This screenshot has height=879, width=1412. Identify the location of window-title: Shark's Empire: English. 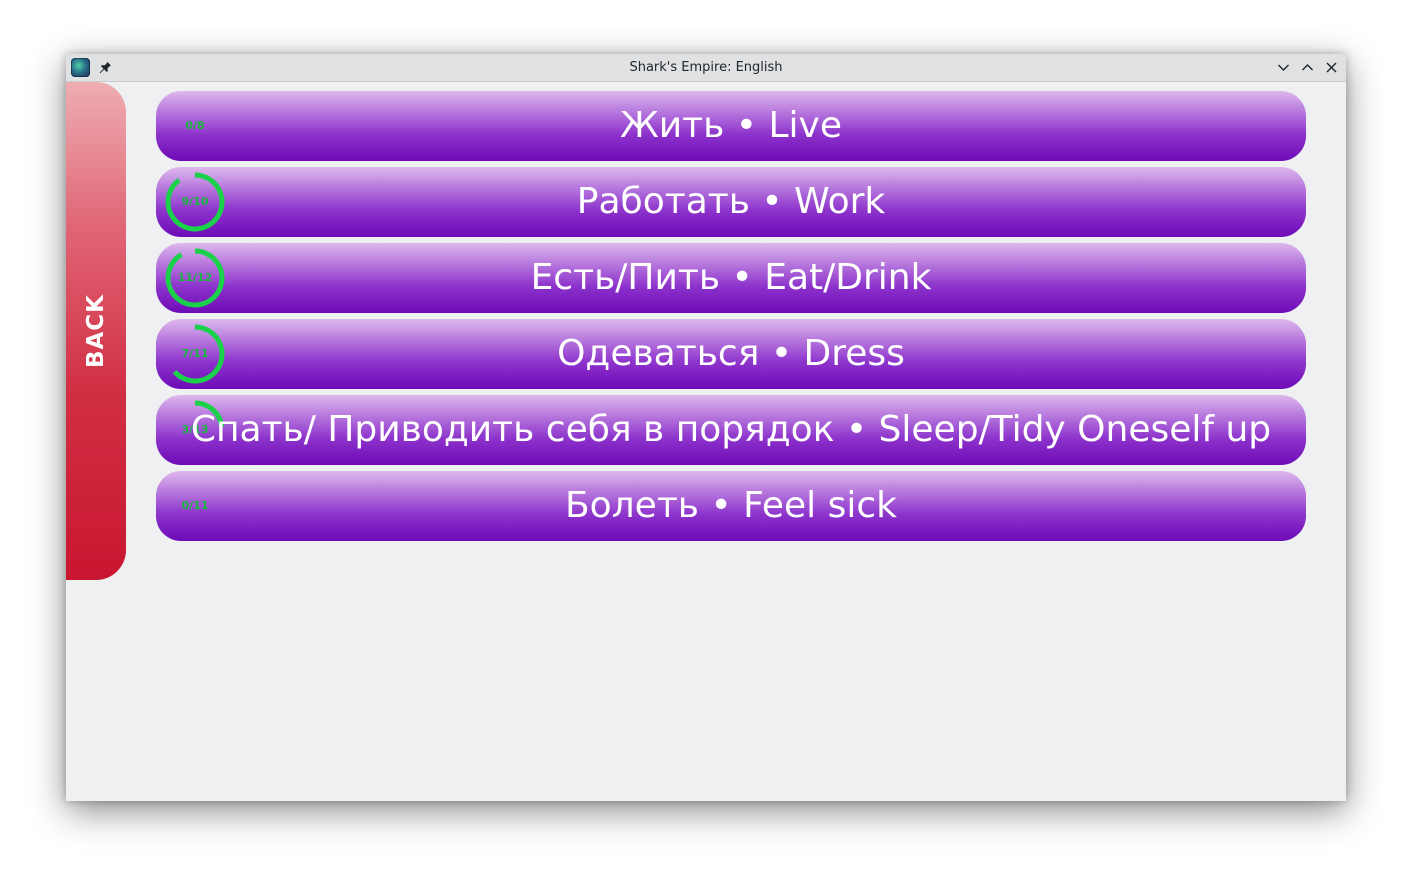
(706, 67).